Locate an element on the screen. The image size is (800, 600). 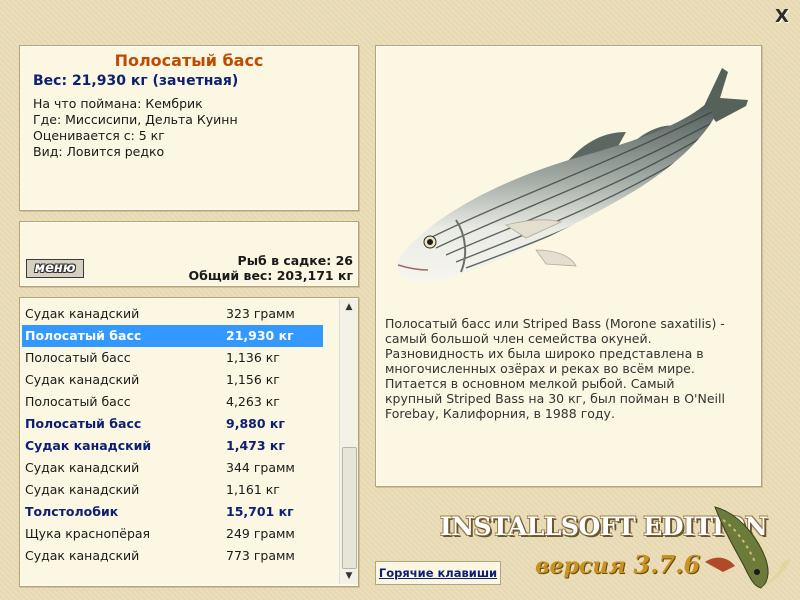
list-item-weight: 1,473 кг is located at coordinates (255, 445).